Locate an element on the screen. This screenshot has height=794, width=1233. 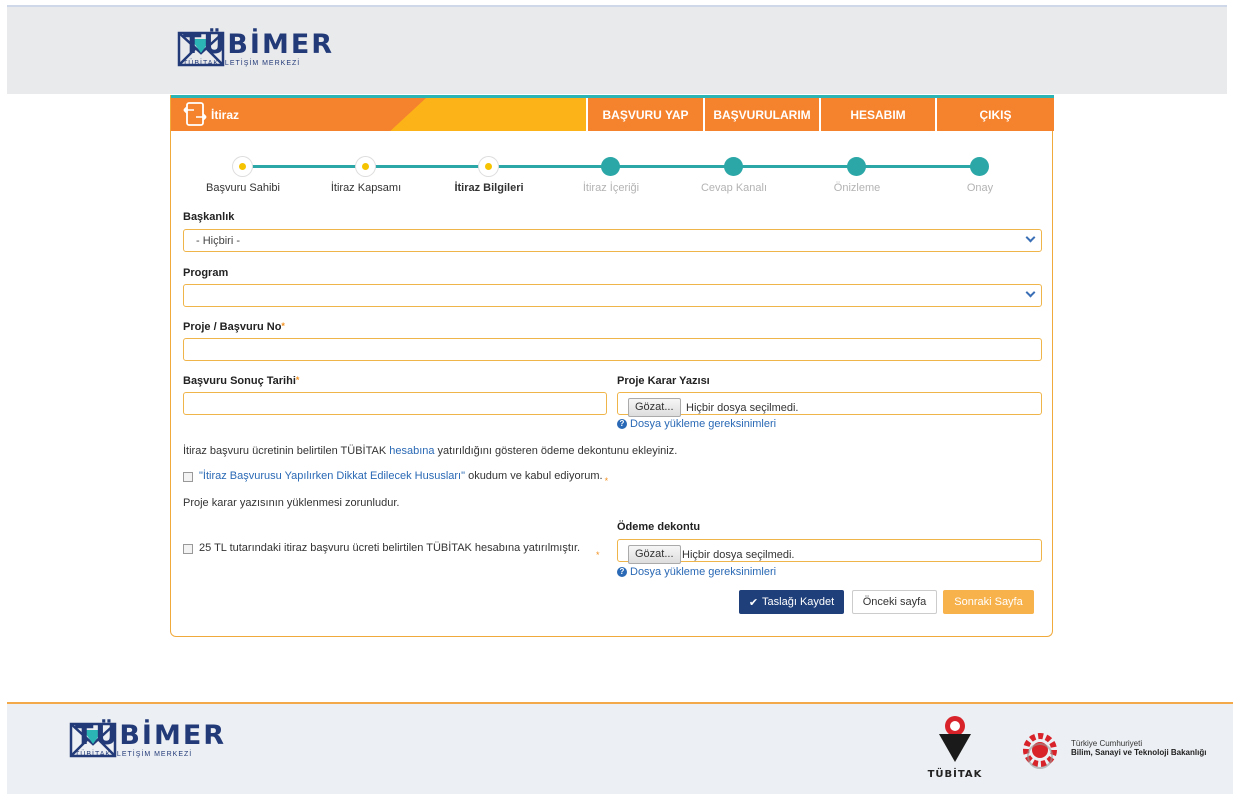
dekont-file-input: Gözat... Hiçbir dosya seçilmedi. is located at coordinates (829, 551).